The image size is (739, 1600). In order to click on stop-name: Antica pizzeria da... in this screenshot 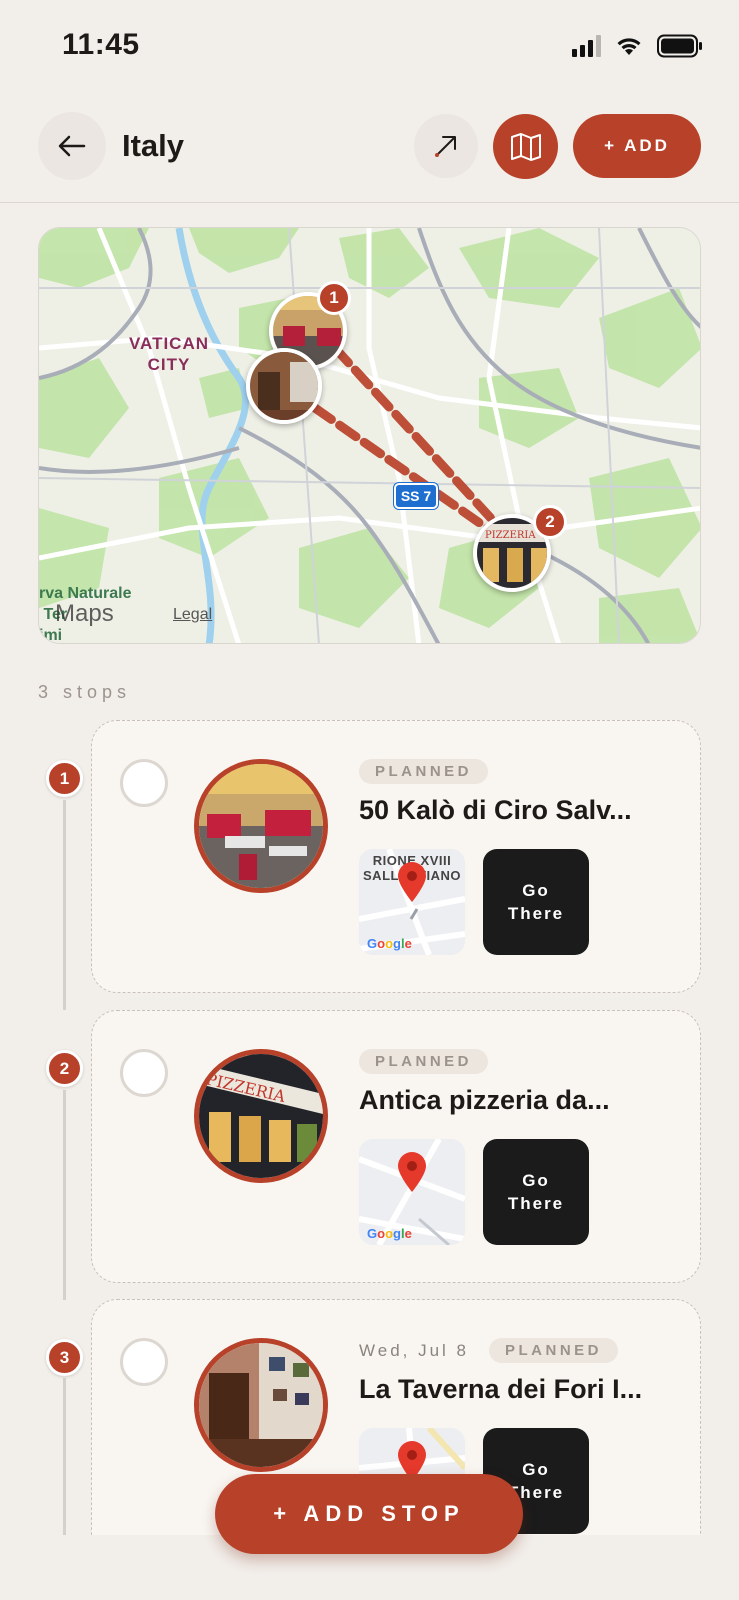, I will do `click(484, 1100)`.